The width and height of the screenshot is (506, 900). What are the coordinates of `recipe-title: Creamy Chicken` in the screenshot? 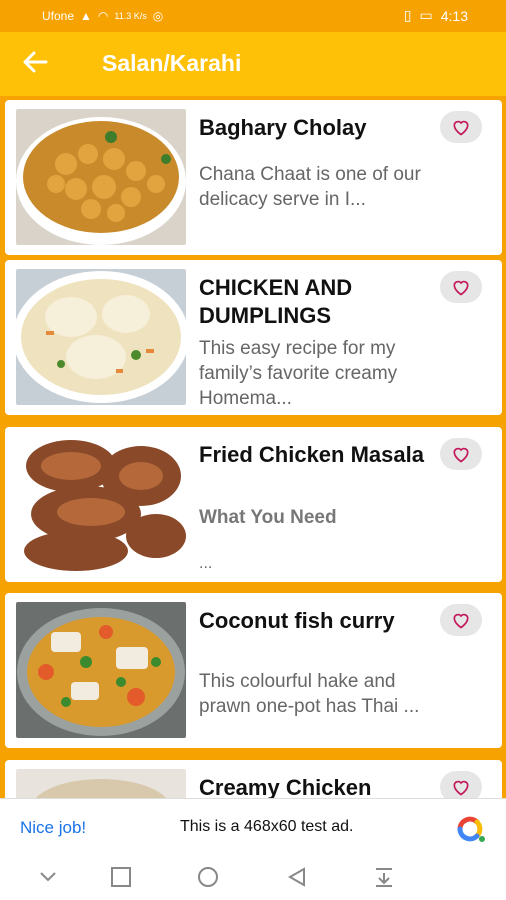 It's located at (285, 786).